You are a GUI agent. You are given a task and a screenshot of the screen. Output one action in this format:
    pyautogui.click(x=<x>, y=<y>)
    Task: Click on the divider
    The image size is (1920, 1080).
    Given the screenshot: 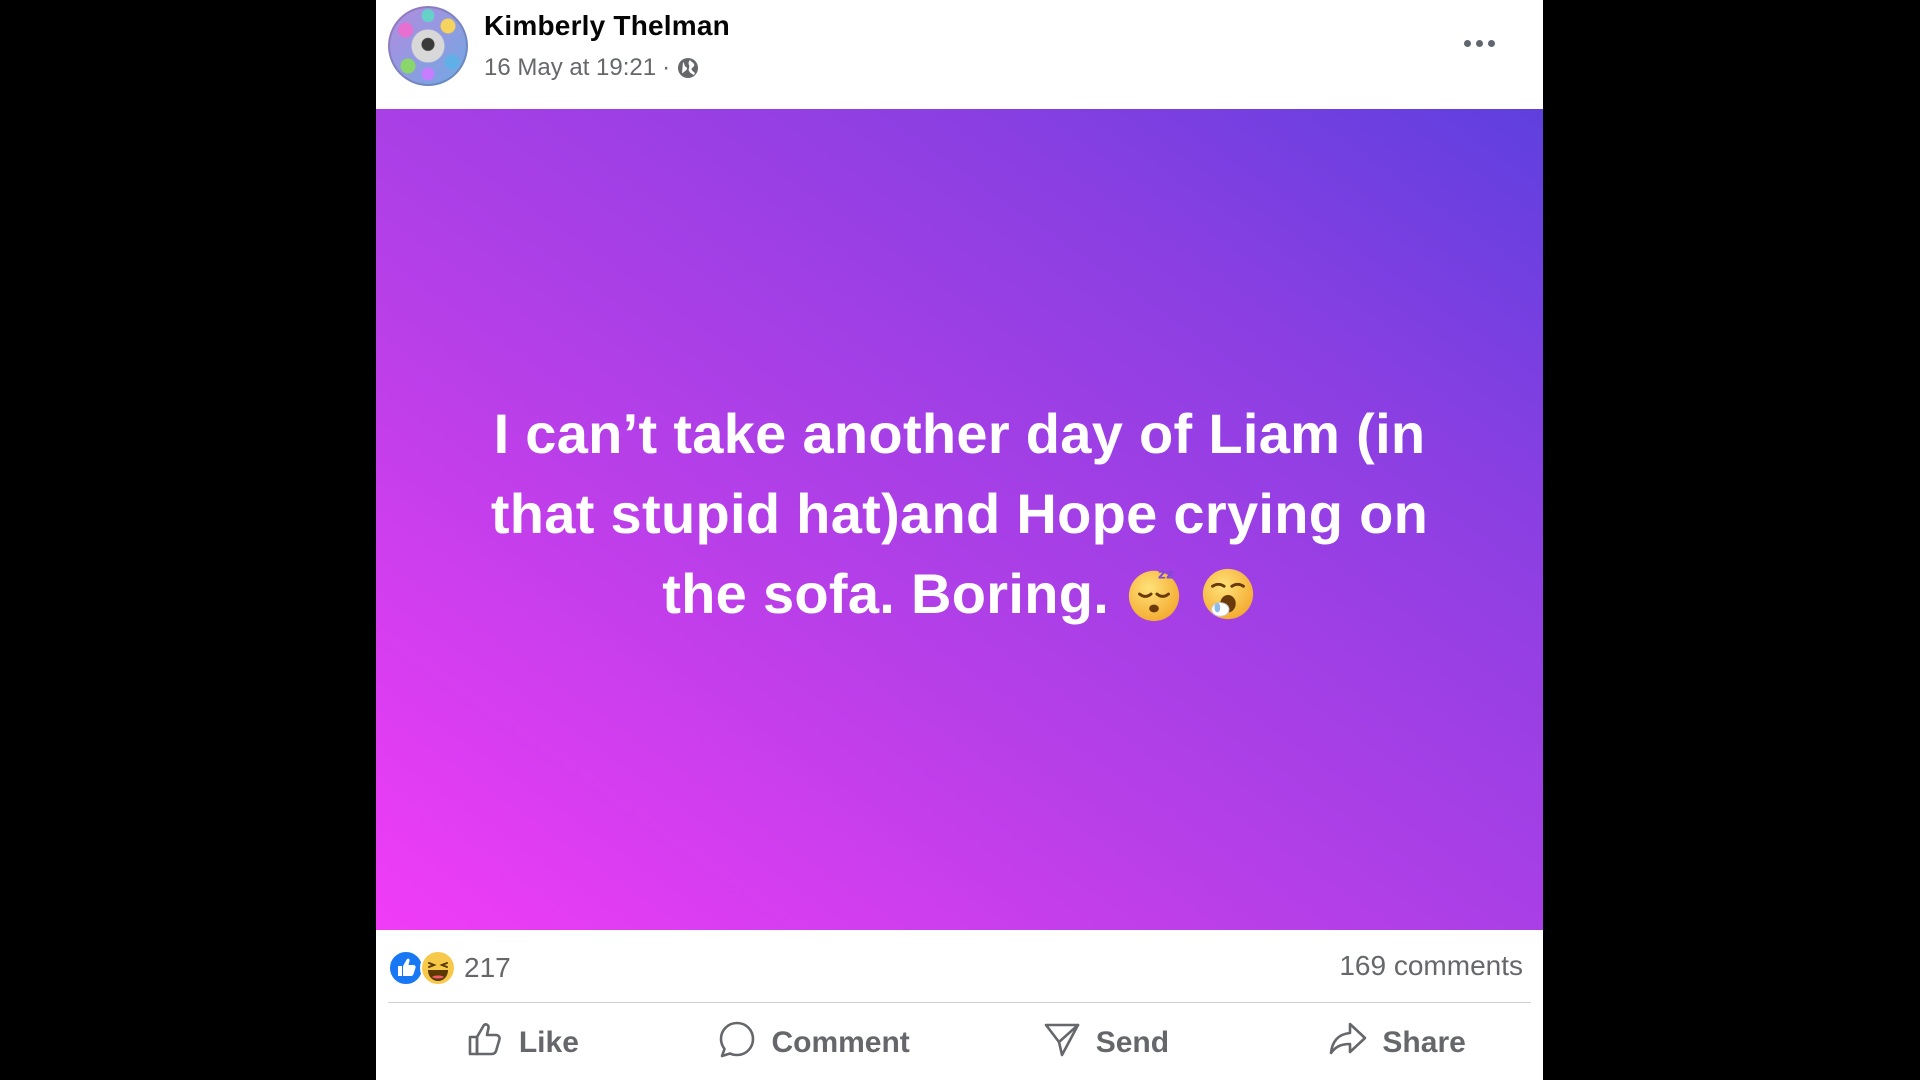 What is the action you would take?
    pyautogui.click(x=959, y=1002)
    